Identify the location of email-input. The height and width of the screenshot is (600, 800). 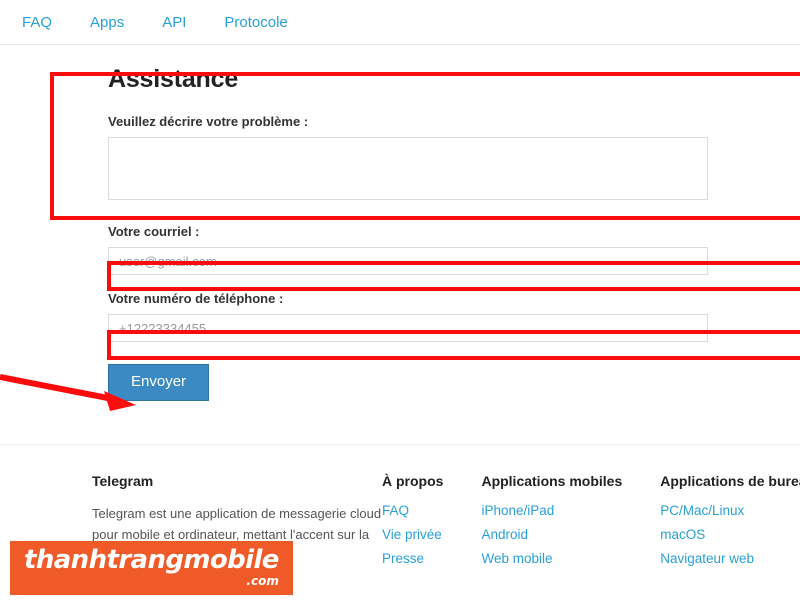
(408, 261).